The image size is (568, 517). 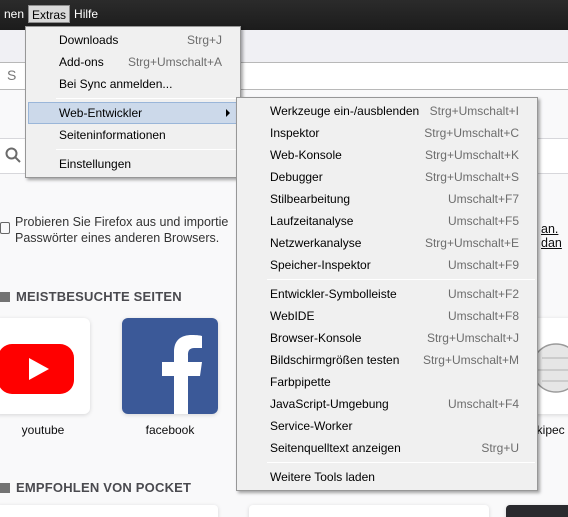 What do you see at coordinates (14, 14) in the screenshot?
I see `menu-ansicht: nen` at bounding box center [14, 14].